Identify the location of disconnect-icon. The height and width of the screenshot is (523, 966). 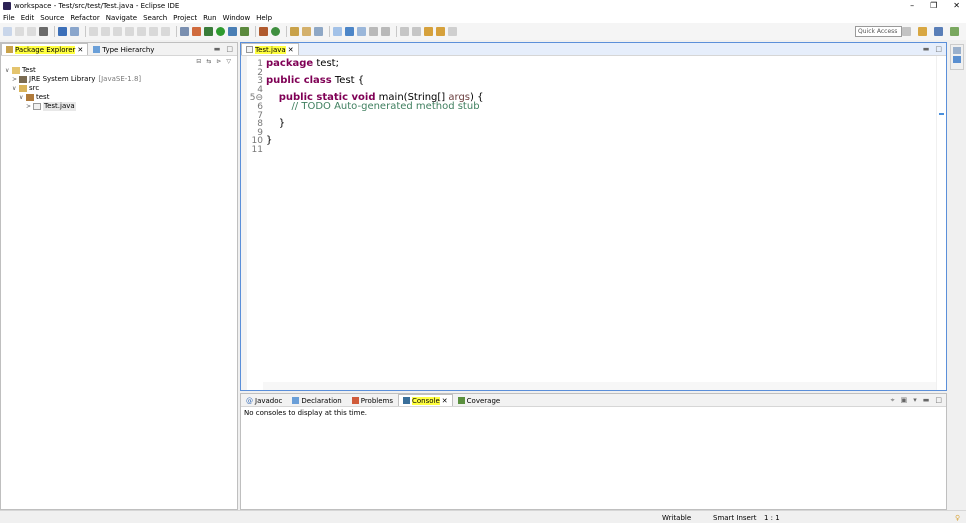
(129, 31).